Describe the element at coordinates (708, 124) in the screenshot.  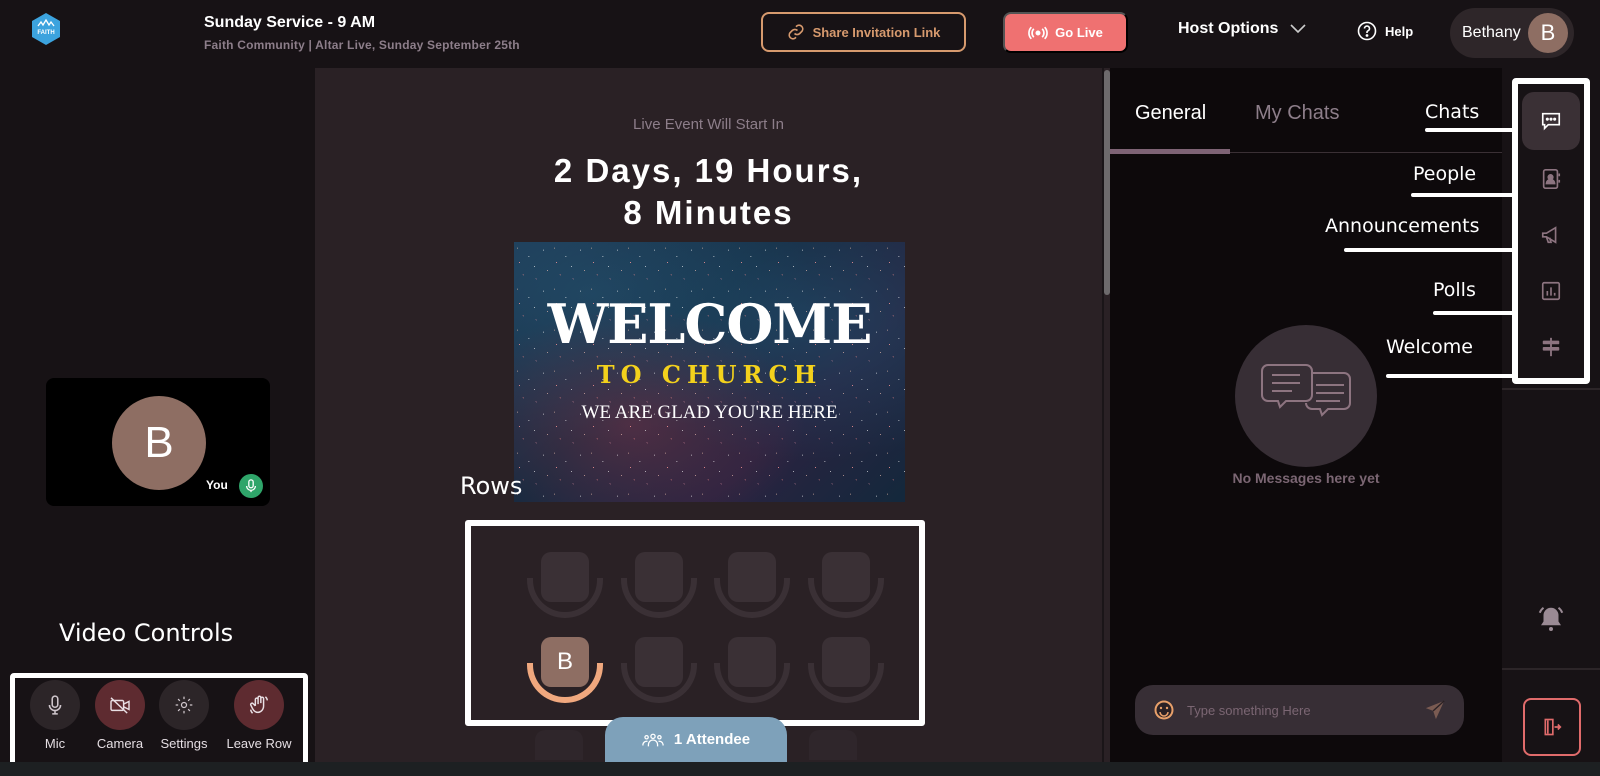
I see `countdown-label: Live Event Will Start In` at that location.